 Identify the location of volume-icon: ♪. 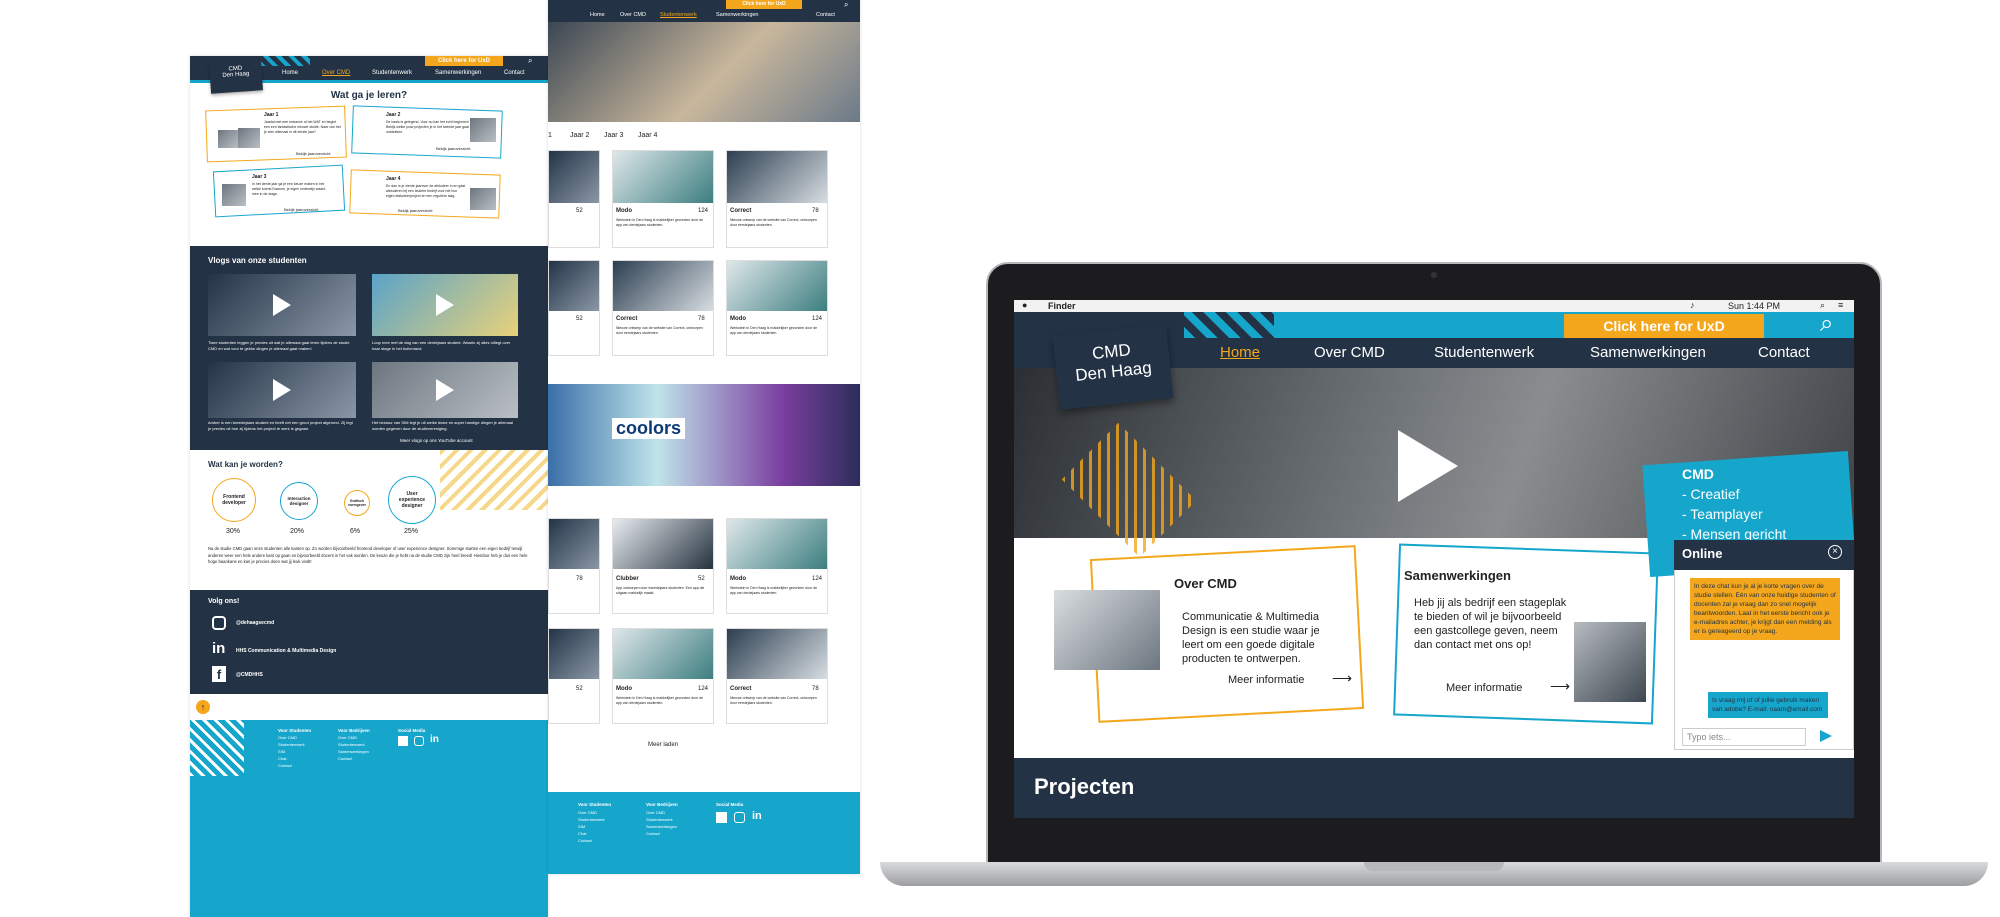
(1692, 305).